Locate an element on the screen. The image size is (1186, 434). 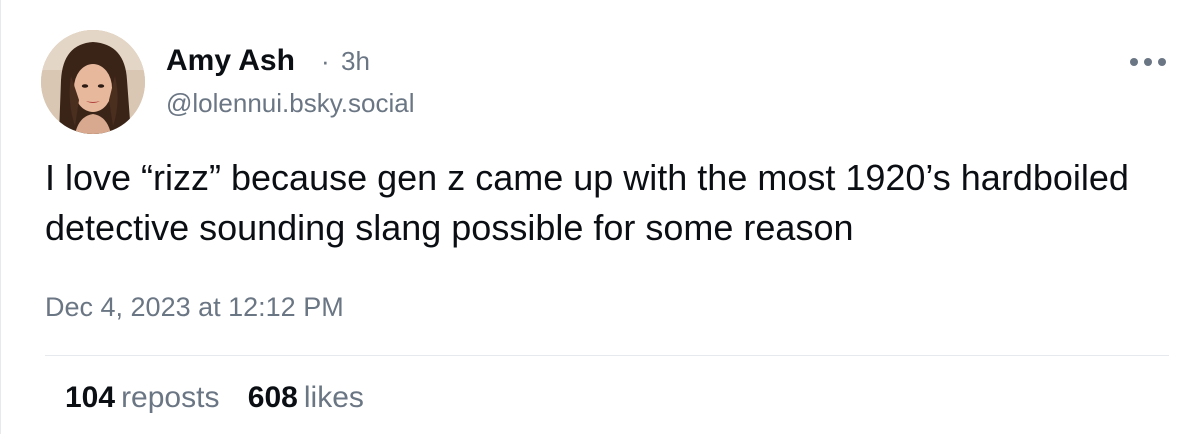
avatar-photo is located at coordinates (93, 82).